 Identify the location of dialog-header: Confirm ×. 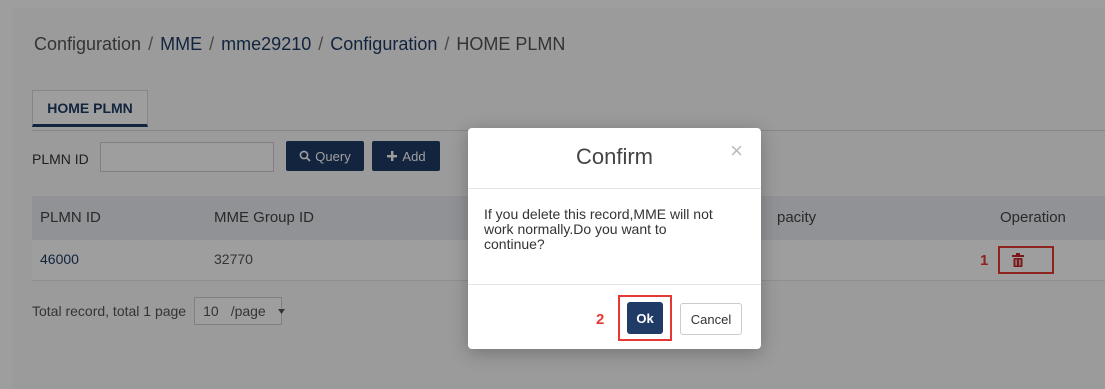
(614, 158).